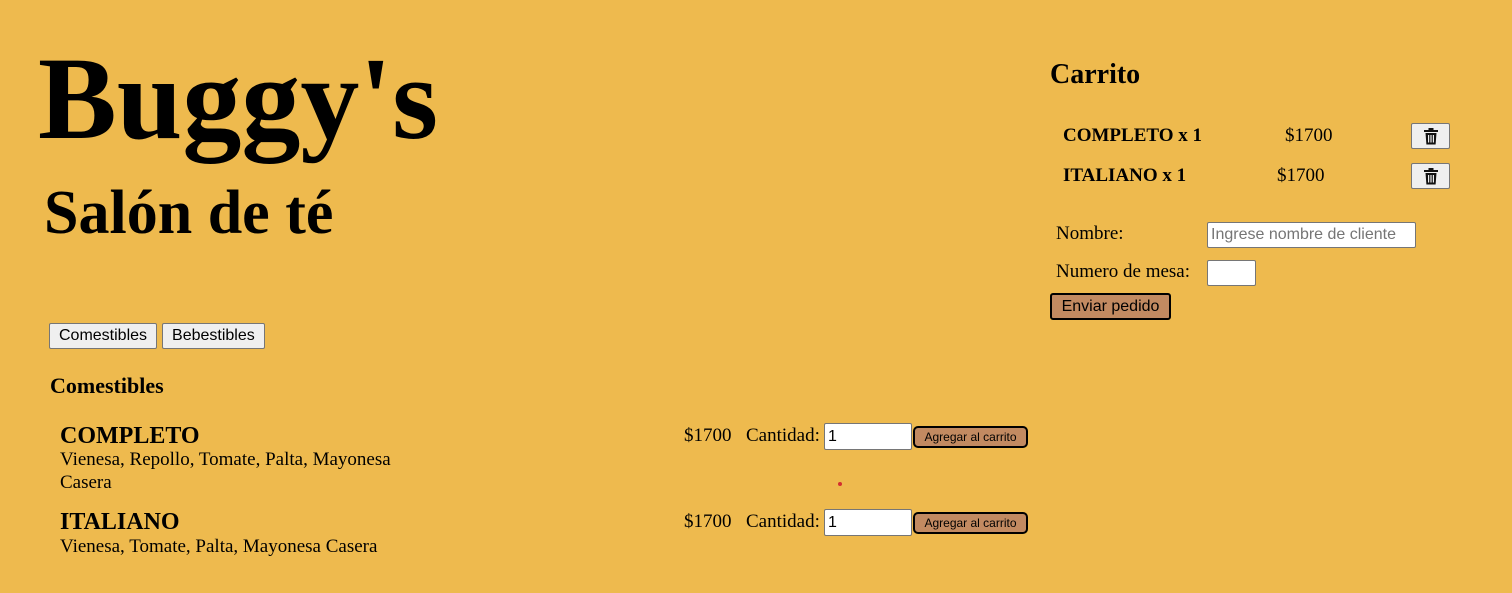  Describe the element at coordinates (107, 385) in the screenshot. I see `section-heading: Comestibles` at that location.